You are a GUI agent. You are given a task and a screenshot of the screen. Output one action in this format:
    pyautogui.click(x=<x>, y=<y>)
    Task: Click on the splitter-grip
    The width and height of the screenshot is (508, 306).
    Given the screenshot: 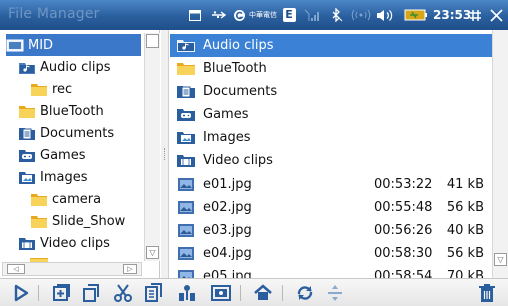 What is the action you would take?
    pyautogui.click(x=165, y=154)
    